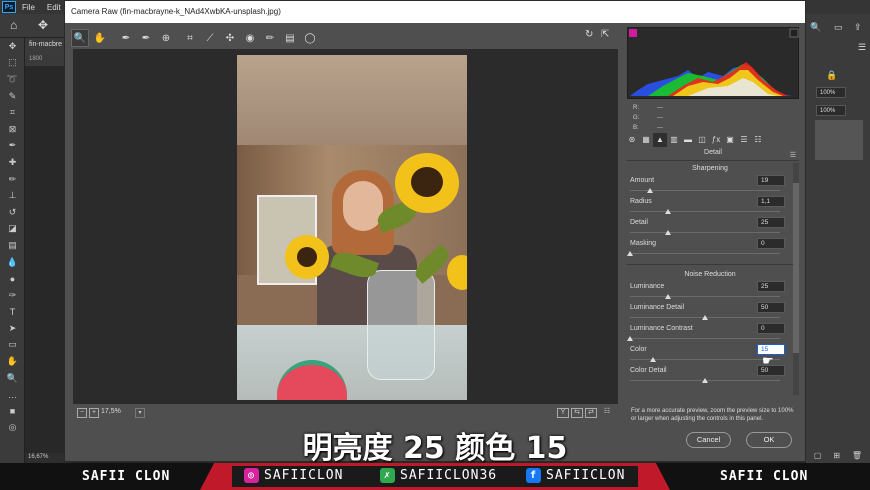  What do you see at coordinates (838, 27) in the screenshot?
I see `workspace-icon: ▭` at bounding box center [838, 27].